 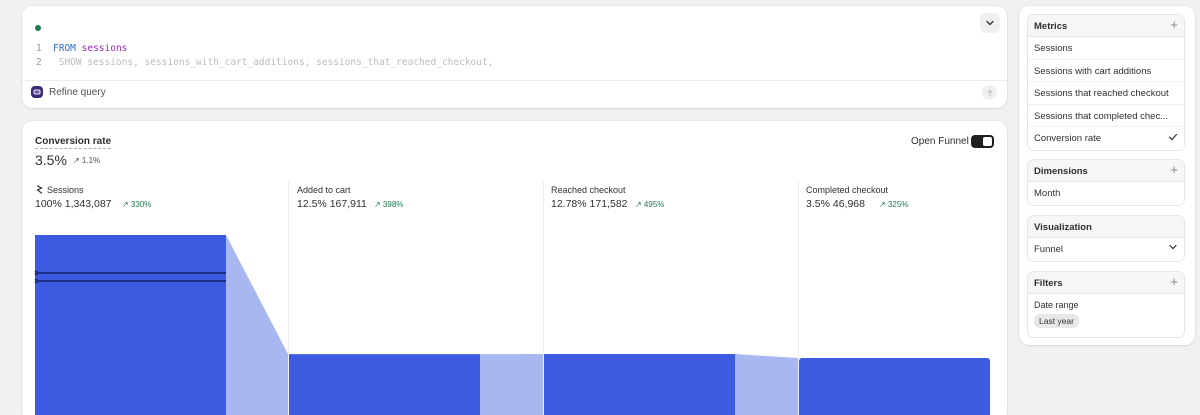 I want to click on filter-date-range: Date range Last year, so click(x=1106, y=315).